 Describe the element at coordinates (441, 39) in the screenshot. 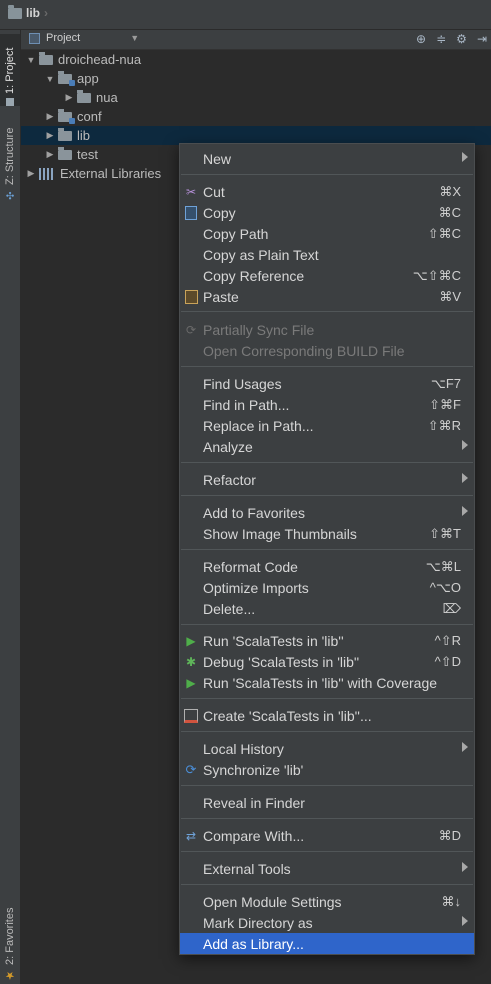

I see `collapse-all-icon: ≑` at that location.